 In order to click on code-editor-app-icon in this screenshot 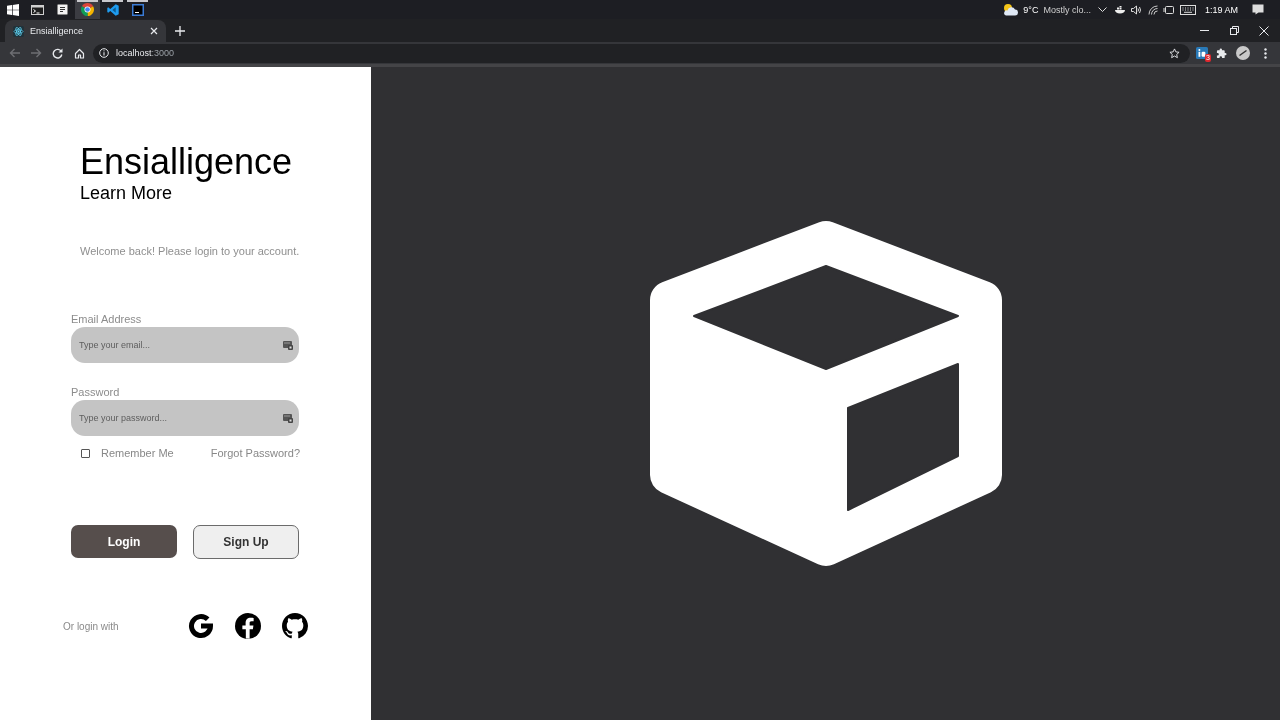, I will do `click(112, 9)`.